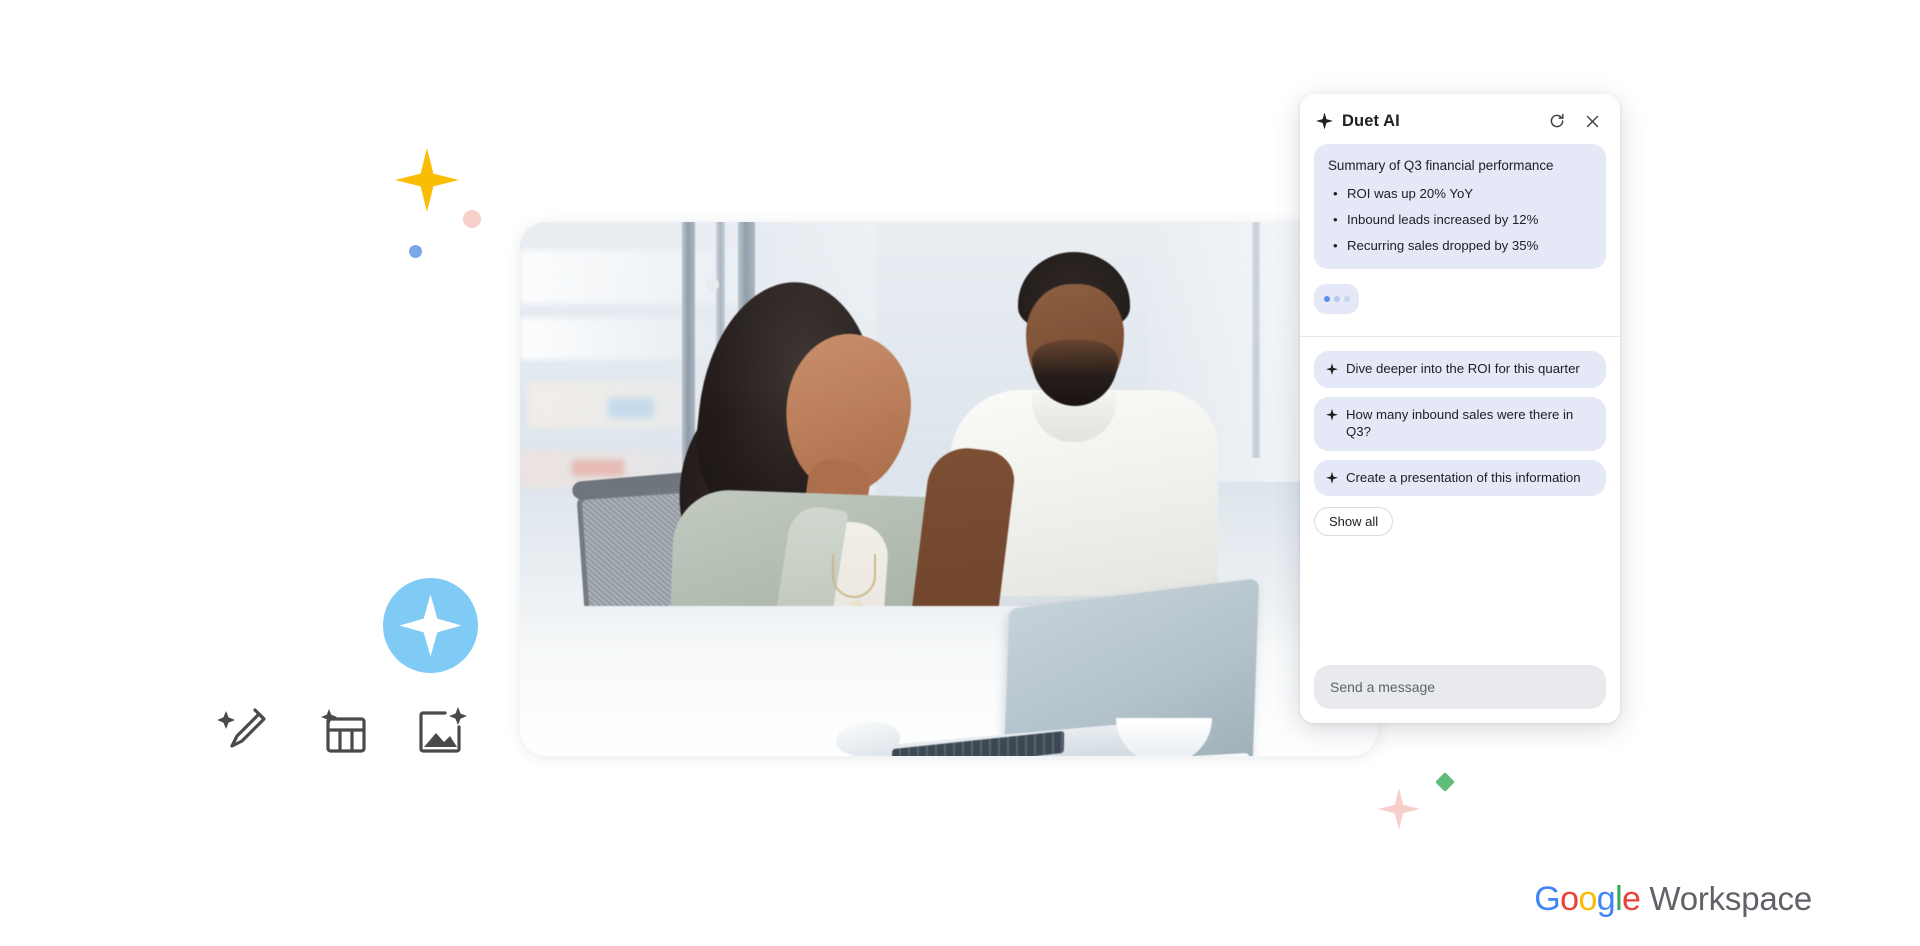 The width and height of the screenshot is (1920, 946). I want to click on feature-icon-row, so click(341, 731).